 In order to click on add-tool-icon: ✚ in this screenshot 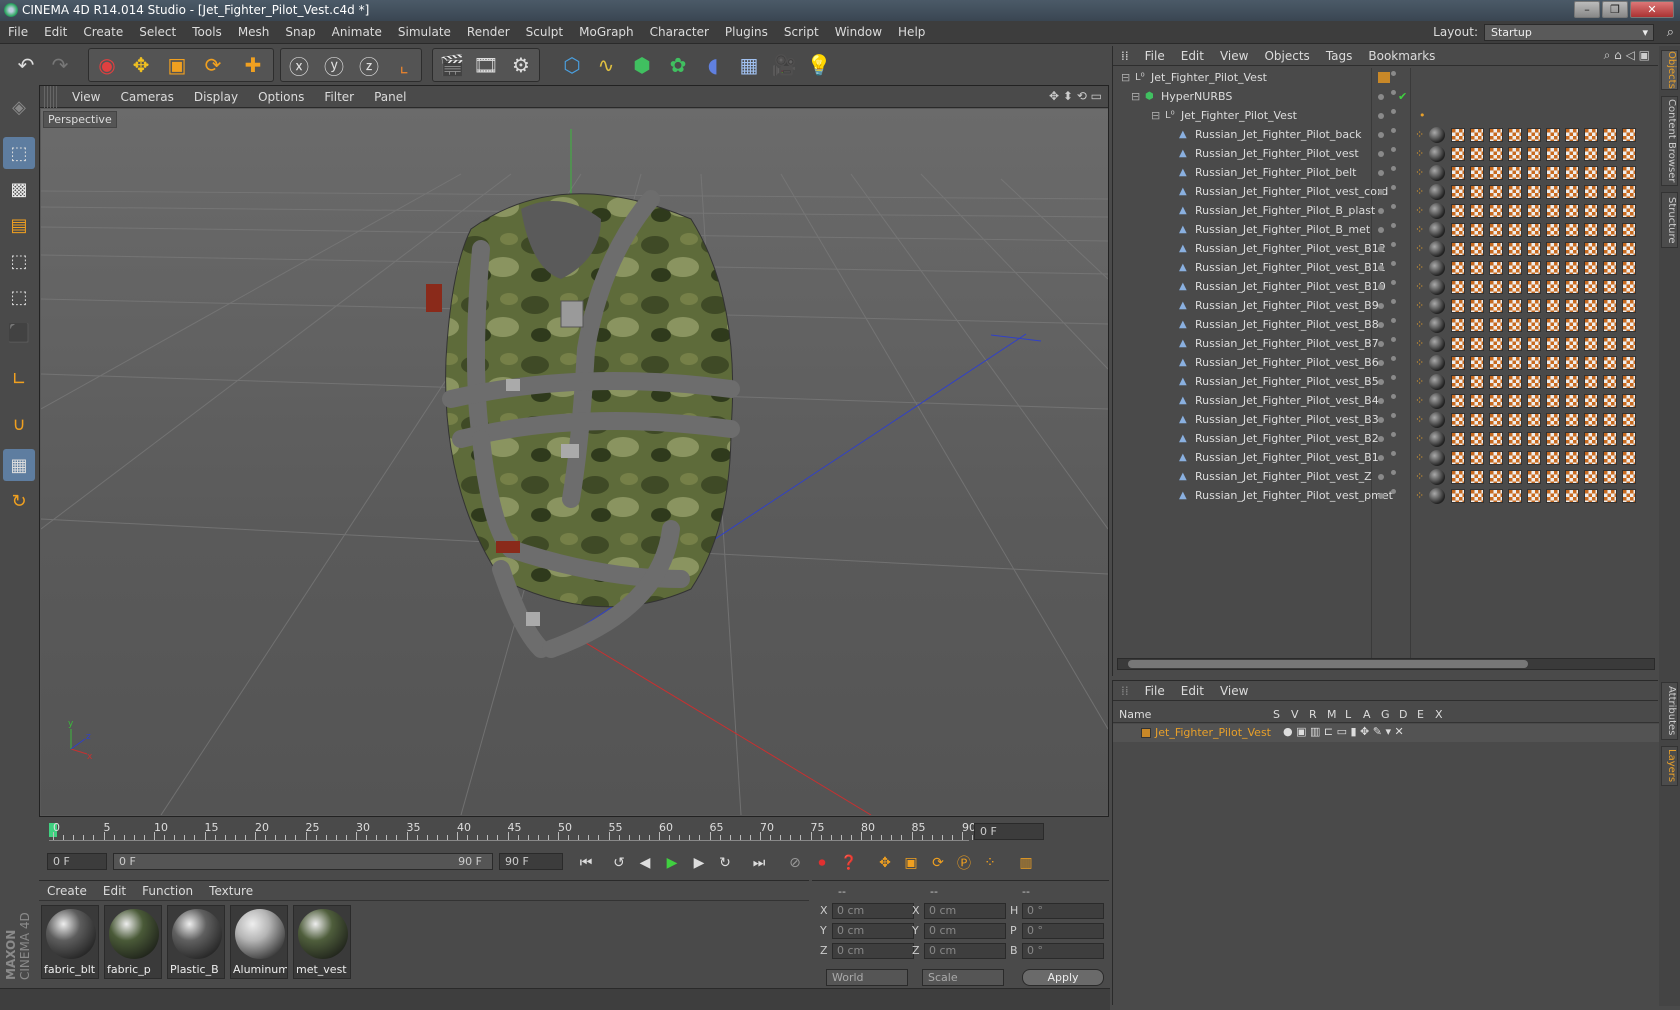, I will do `click(253, 65)`.